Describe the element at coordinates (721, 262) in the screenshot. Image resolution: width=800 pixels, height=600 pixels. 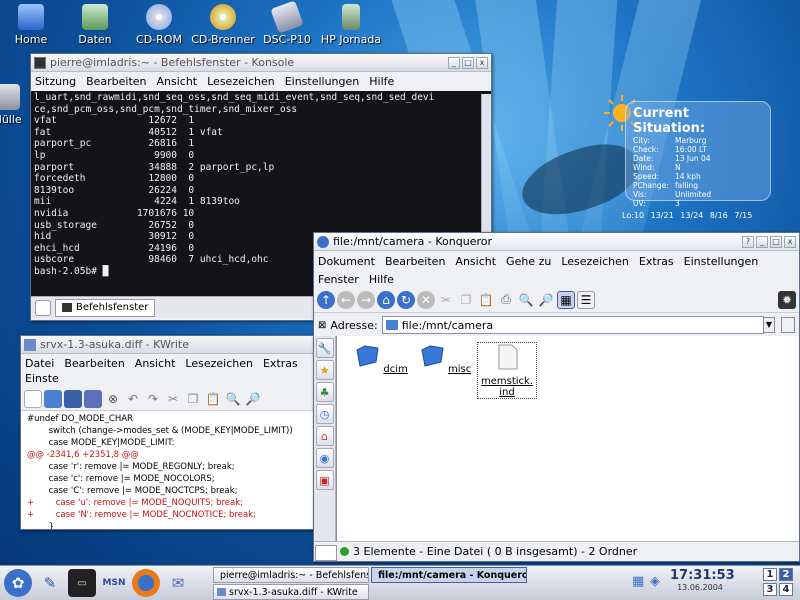
I see `konqueror-menu-item: Einstellungen` at that location.